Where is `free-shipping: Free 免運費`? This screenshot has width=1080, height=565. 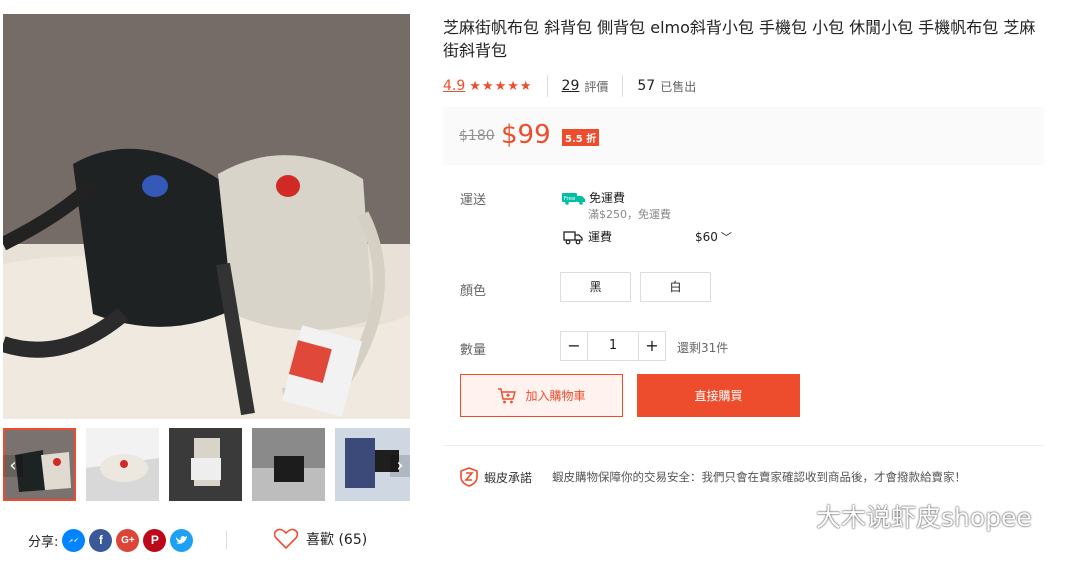 free-shipping: Free 免運費 is located at coordinates (593, 197).